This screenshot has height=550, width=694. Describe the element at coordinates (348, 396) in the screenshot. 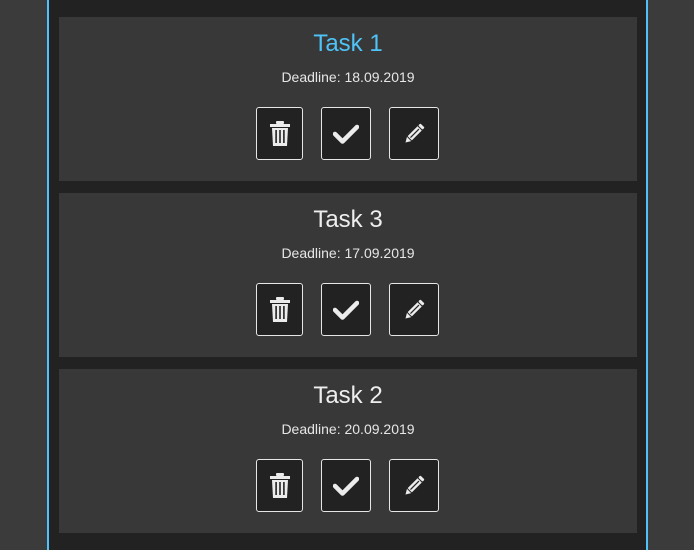

I see `task-title: Task 2` at that location.